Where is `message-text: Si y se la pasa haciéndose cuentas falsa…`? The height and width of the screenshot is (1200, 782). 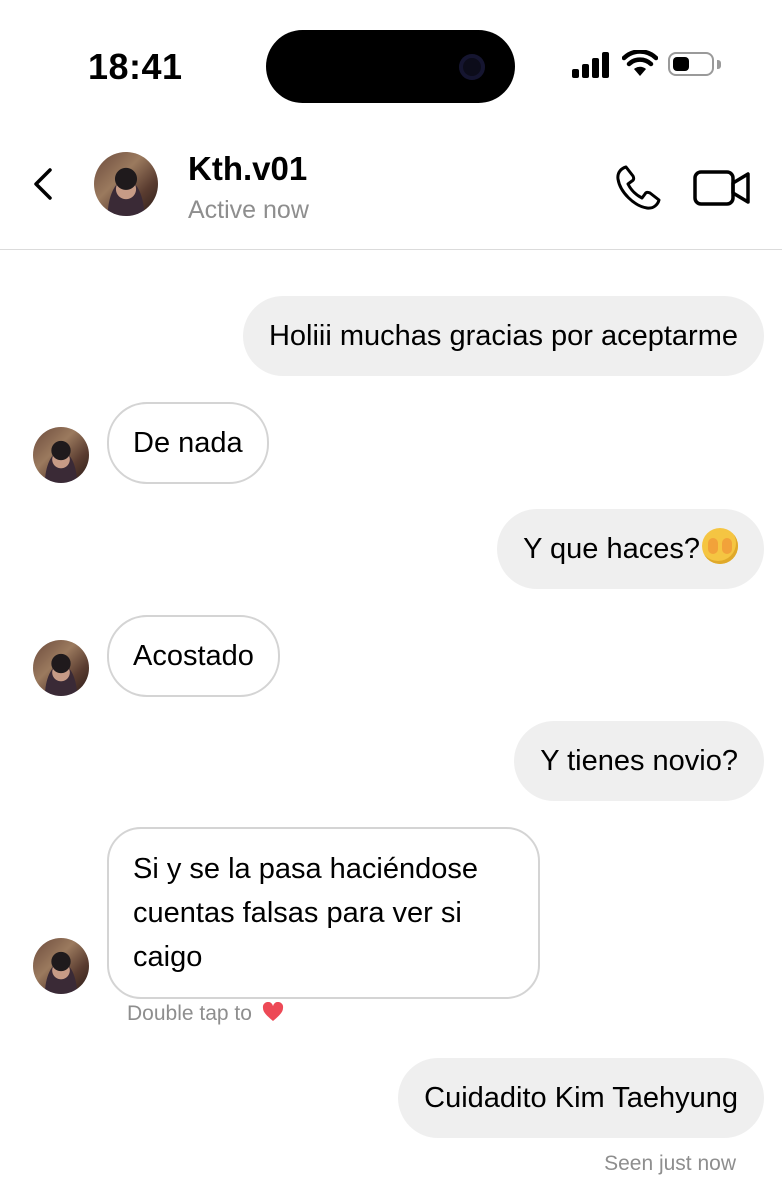 message-text: Si y se la pasa haciéndose cuentas falsa… is located at coordinates (305, 913).